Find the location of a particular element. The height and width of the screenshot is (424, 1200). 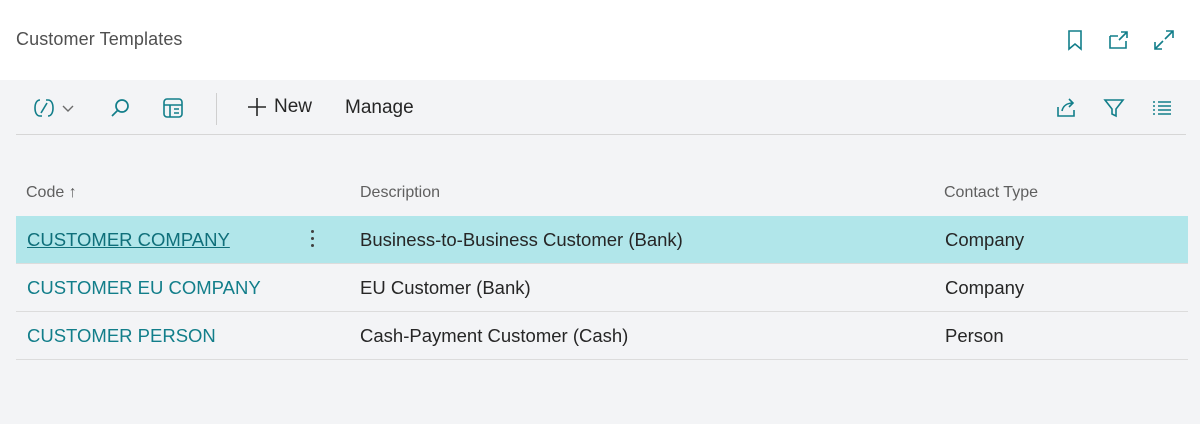

filter-icon is located at coordinates (1114, 108).